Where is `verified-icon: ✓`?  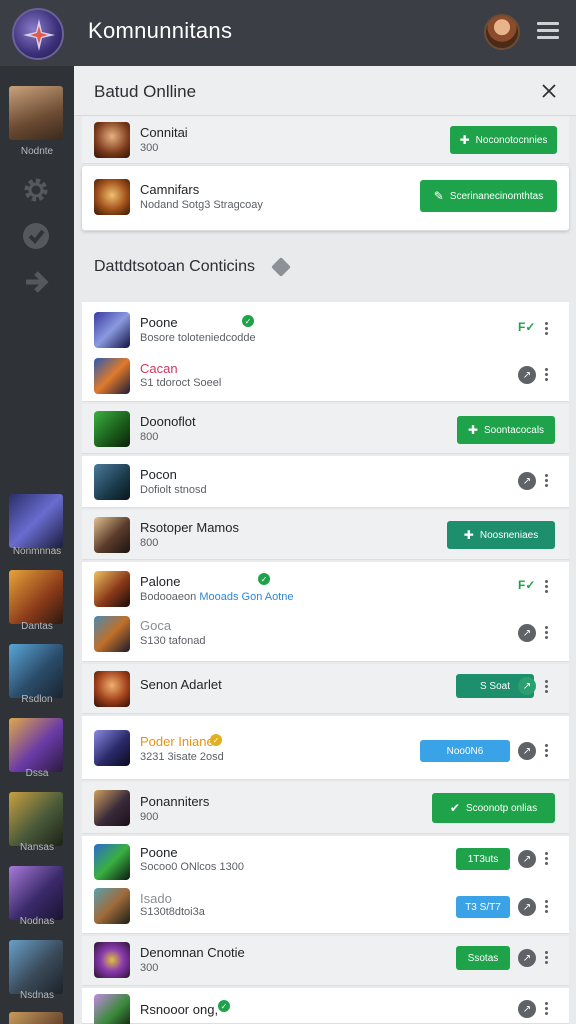 verified-icon: ✓ is located at coordinates (248, 321).